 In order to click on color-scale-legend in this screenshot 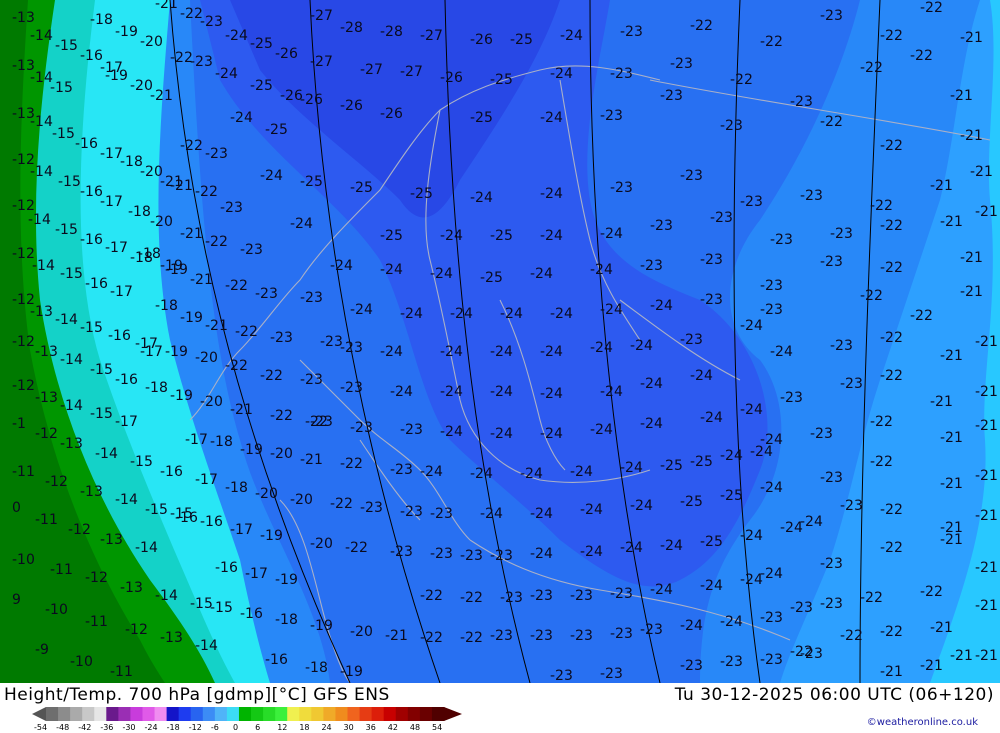, I will do `click(247, 714)`.